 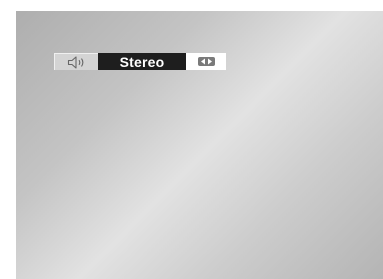 I want to click on audio-mode-label: Stereo, so click(x=142, y=61).